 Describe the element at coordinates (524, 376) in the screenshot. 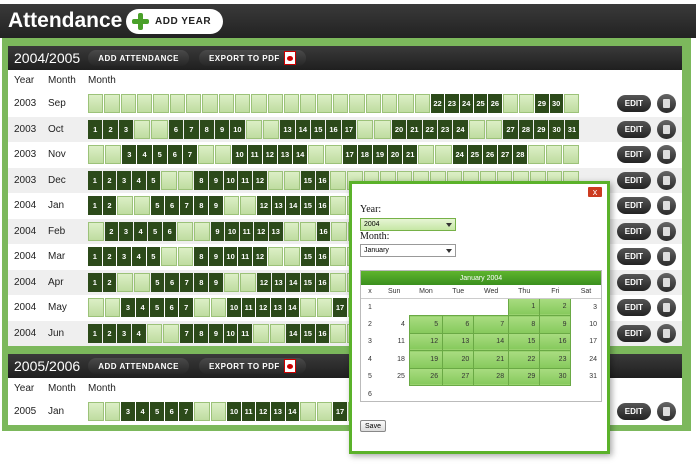

I see `calendar-day-selectable: 29` at that location.